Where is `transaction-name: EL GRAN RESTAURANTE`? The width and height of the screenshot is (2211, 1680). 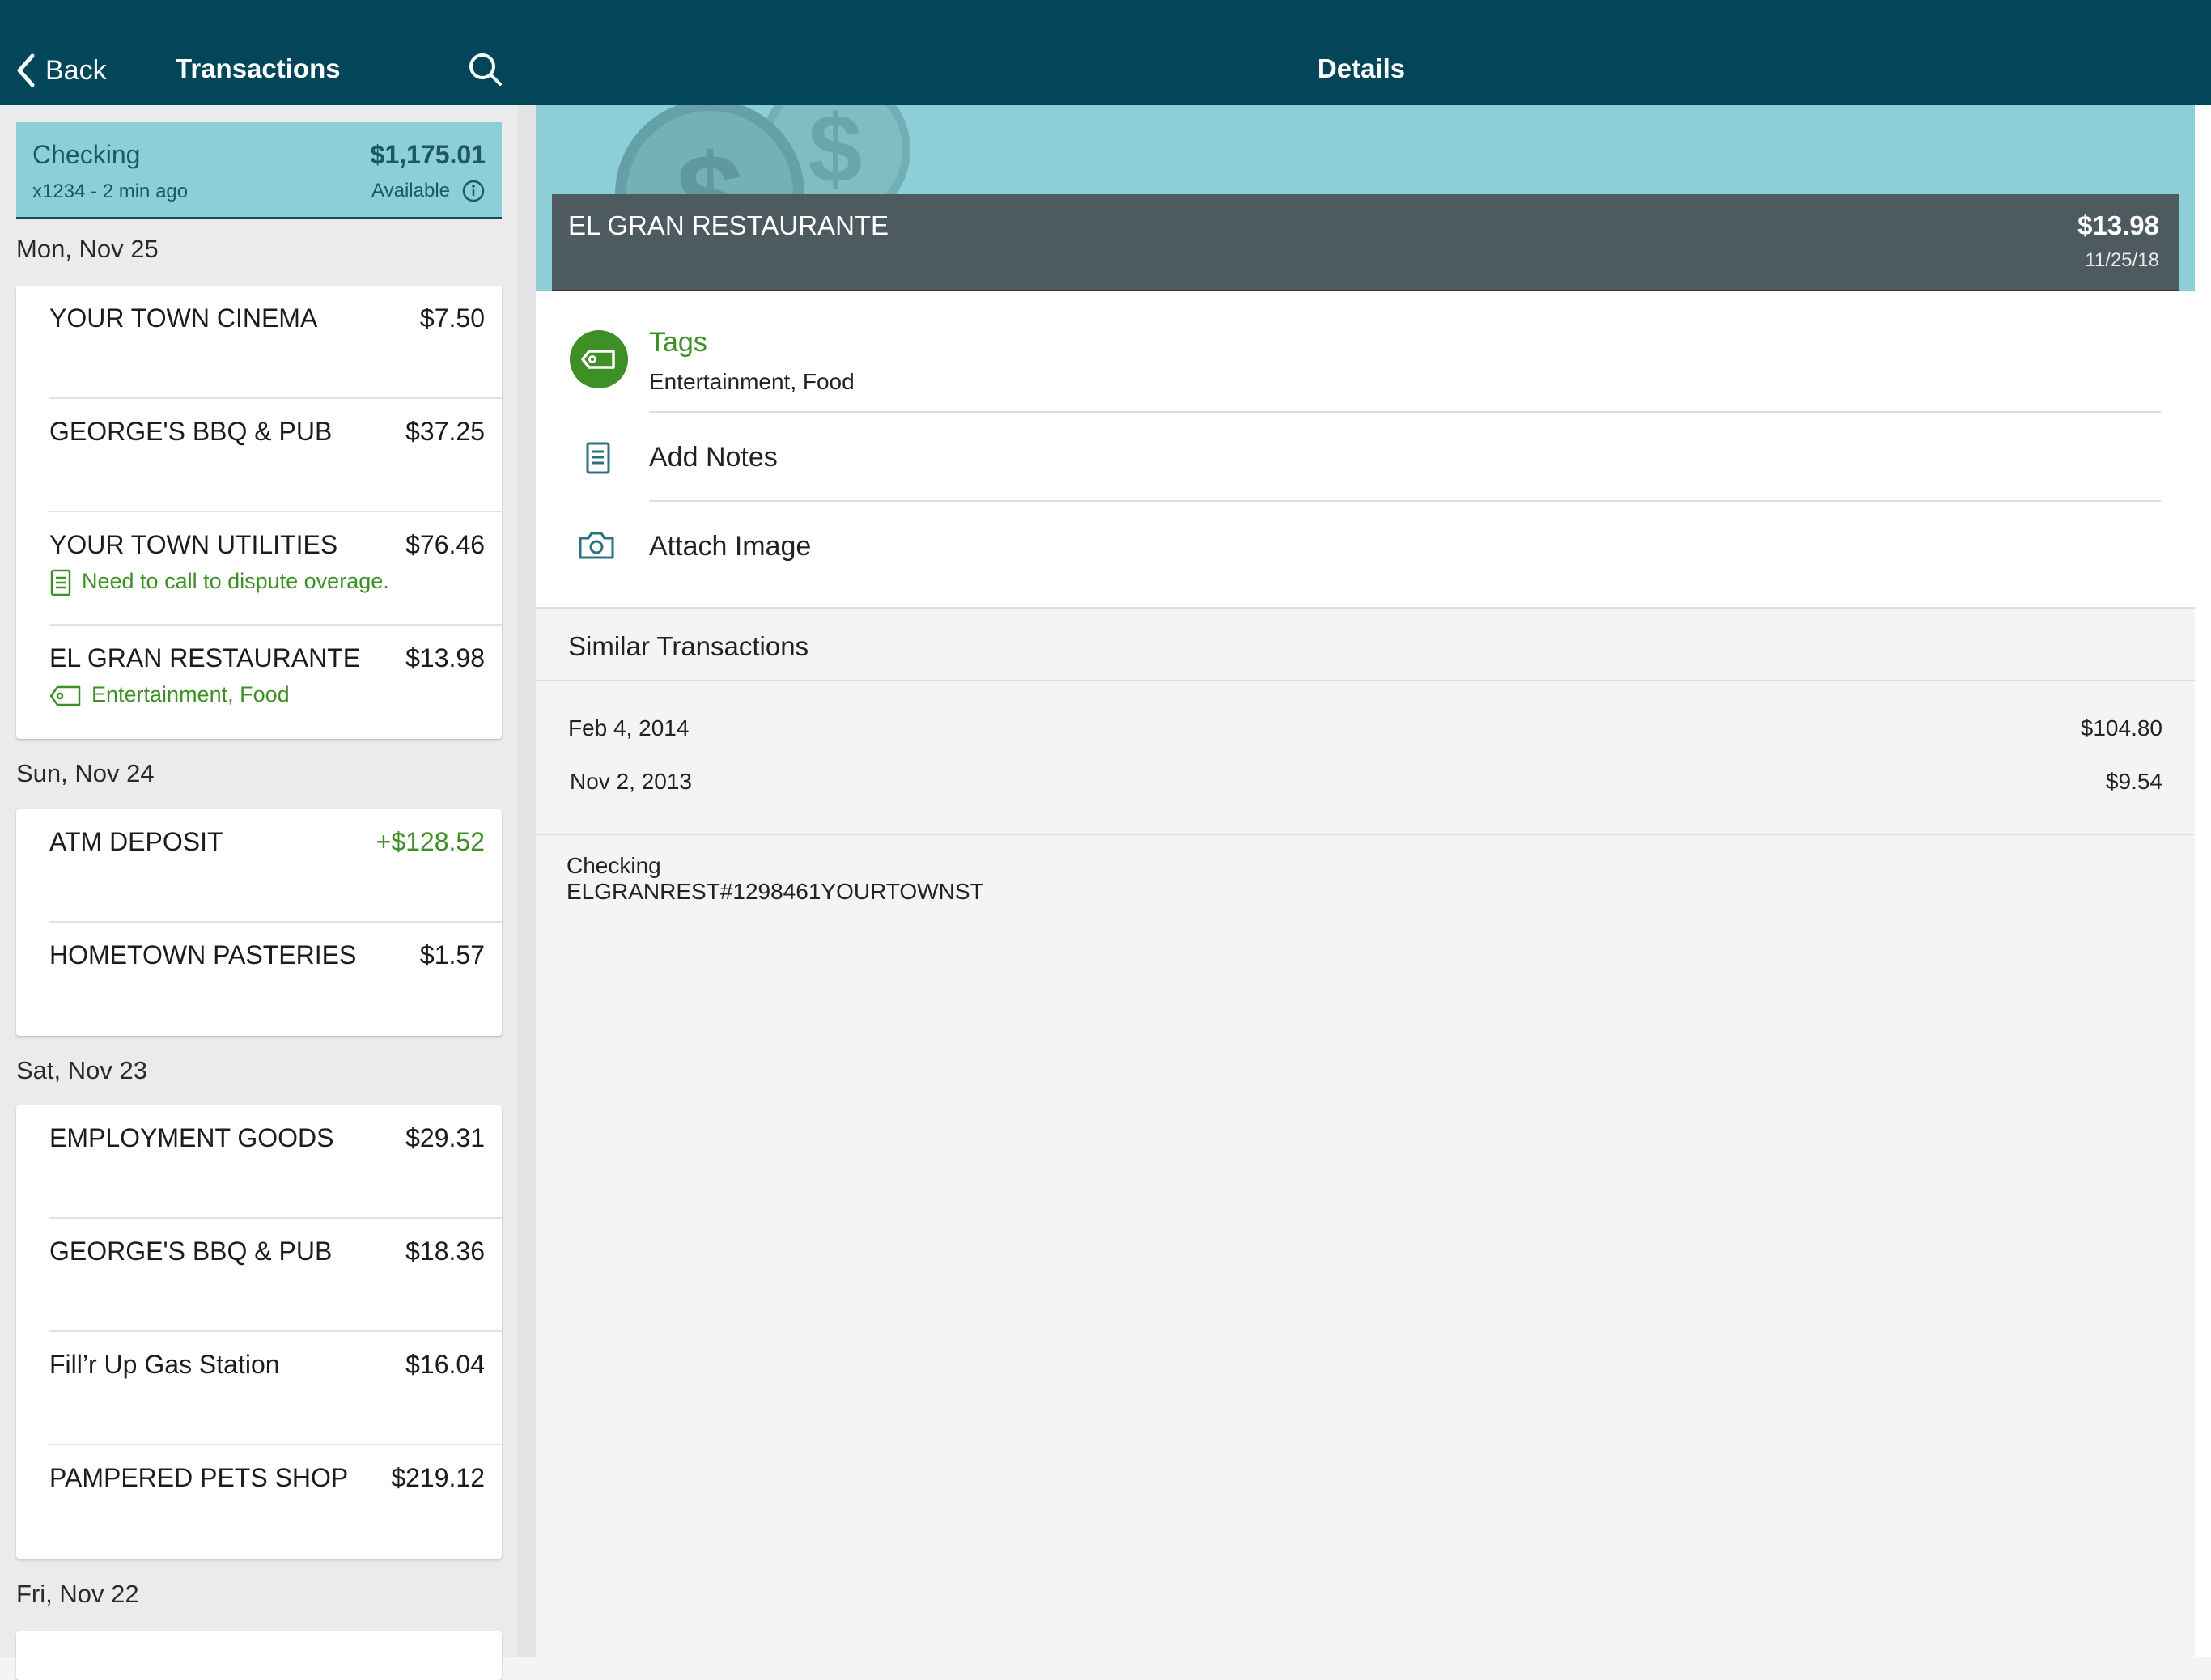
transaction-name: EL GRAN RESTAURANTE is located at coordinates (205, 658).